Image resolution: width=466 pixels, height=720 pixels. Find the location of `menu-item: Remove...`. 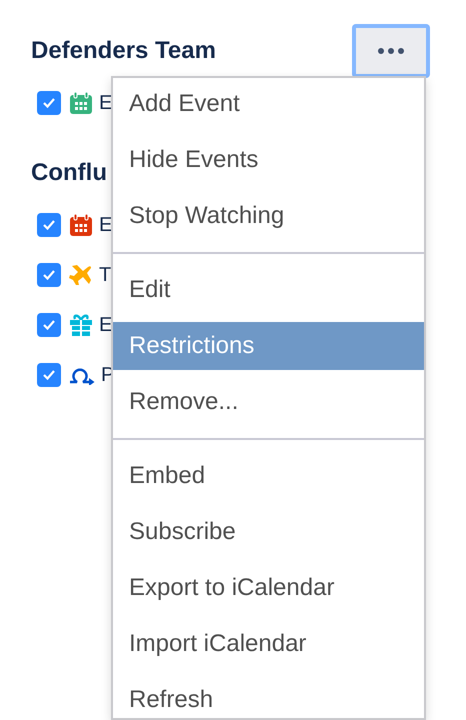

menu-item: Remove... is located at coordinates (268, 402).